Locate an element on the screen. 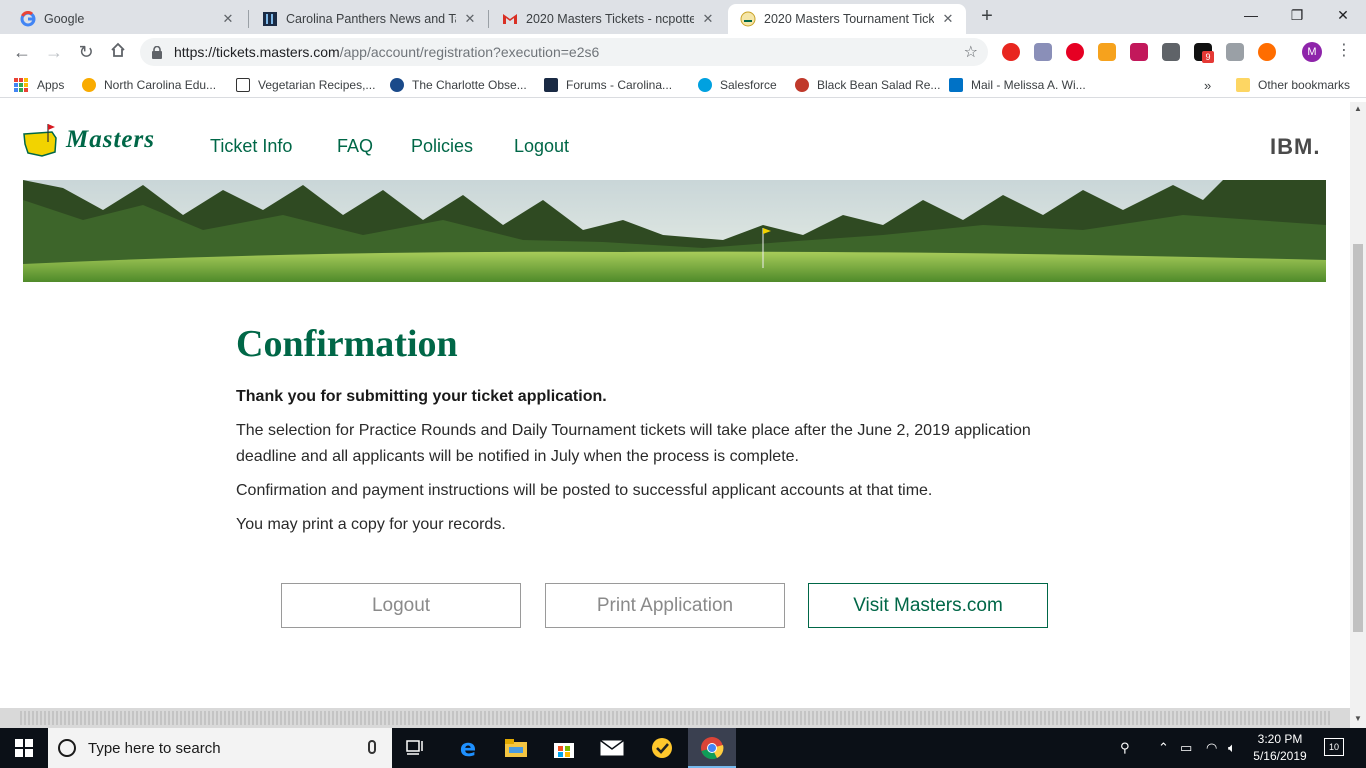 This screenshot has height=768, width=1366. chart-extension-icon is located at coordinates (1171, 52).